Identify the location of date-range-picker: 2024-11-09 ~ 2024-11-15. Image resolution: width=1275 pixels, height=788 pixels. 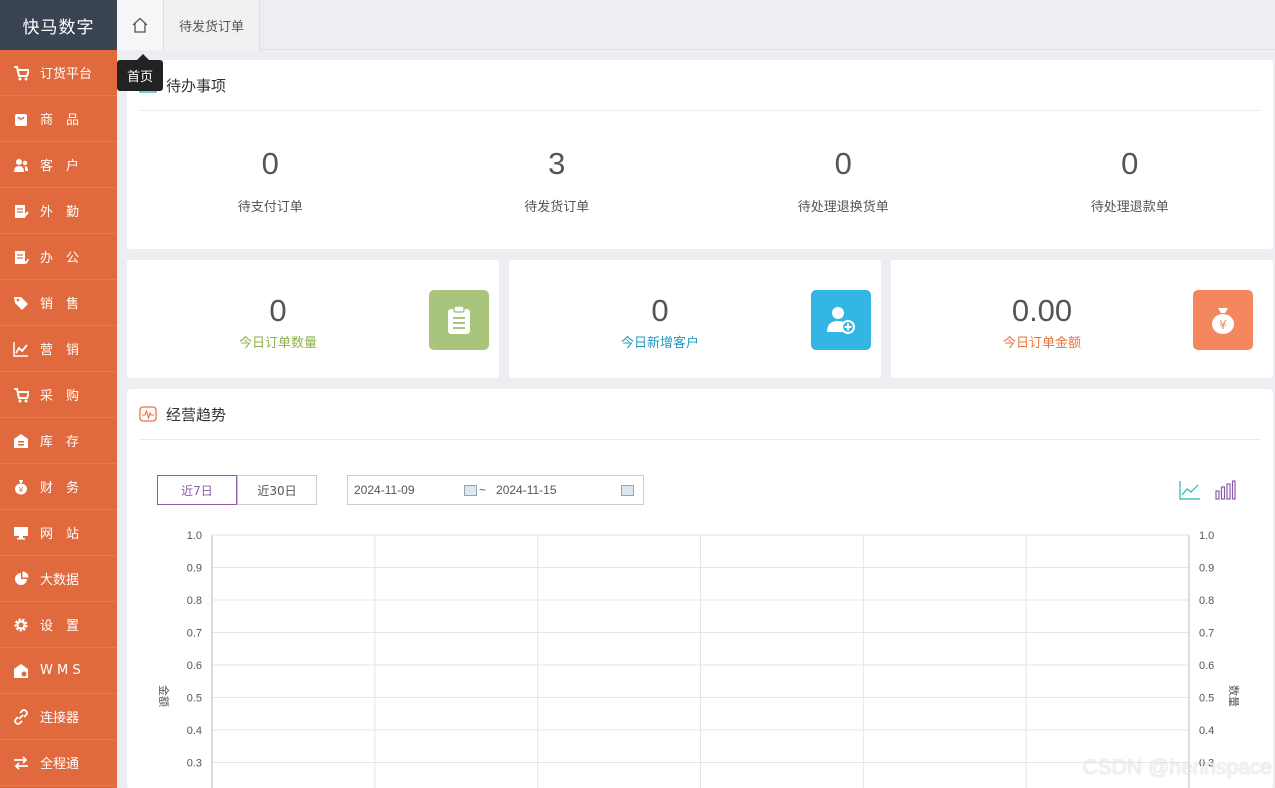
(495, 490).